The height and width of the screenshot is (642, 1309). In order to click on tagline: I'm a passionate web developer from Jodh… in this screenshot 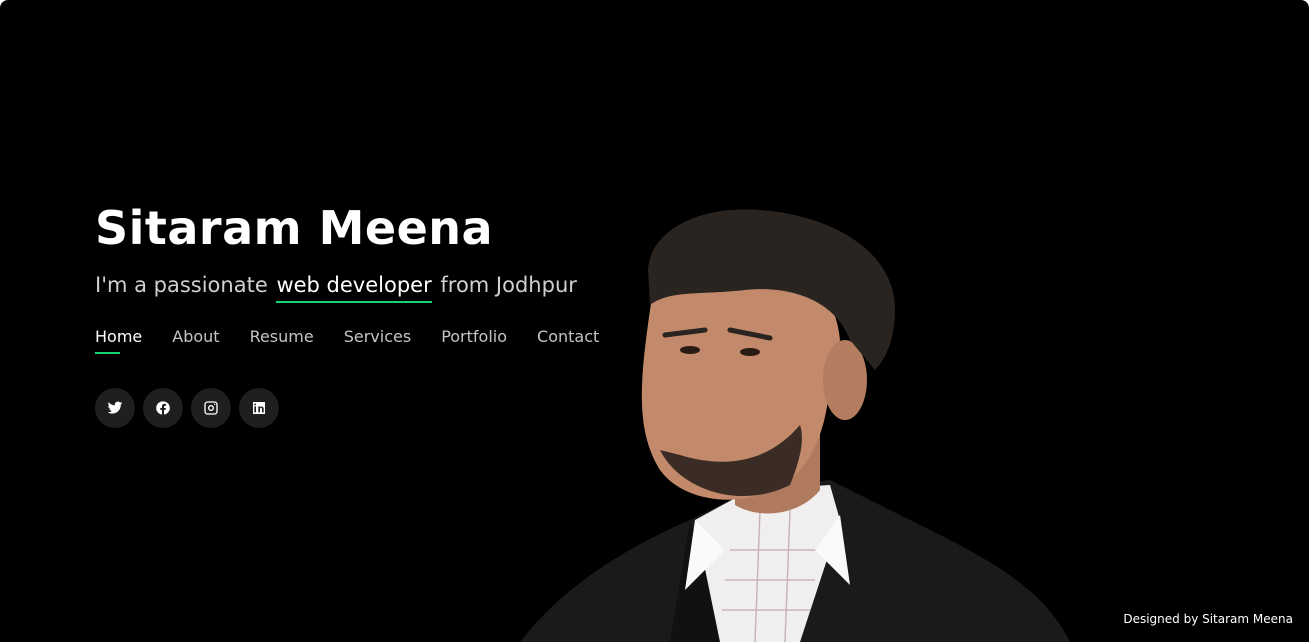, I will do `click(347, 288)`.